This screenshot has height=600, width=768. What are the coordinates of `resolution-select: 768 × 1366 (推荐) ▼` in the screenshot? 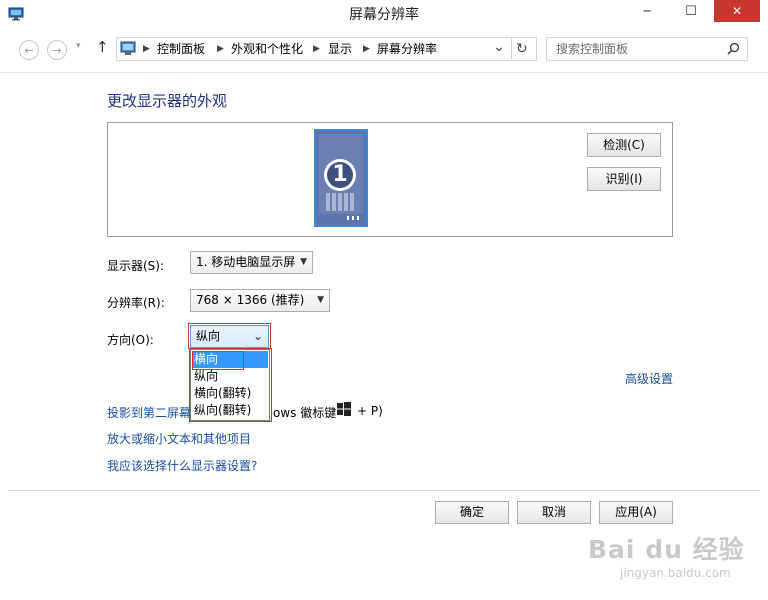 It's located at (260, 300).